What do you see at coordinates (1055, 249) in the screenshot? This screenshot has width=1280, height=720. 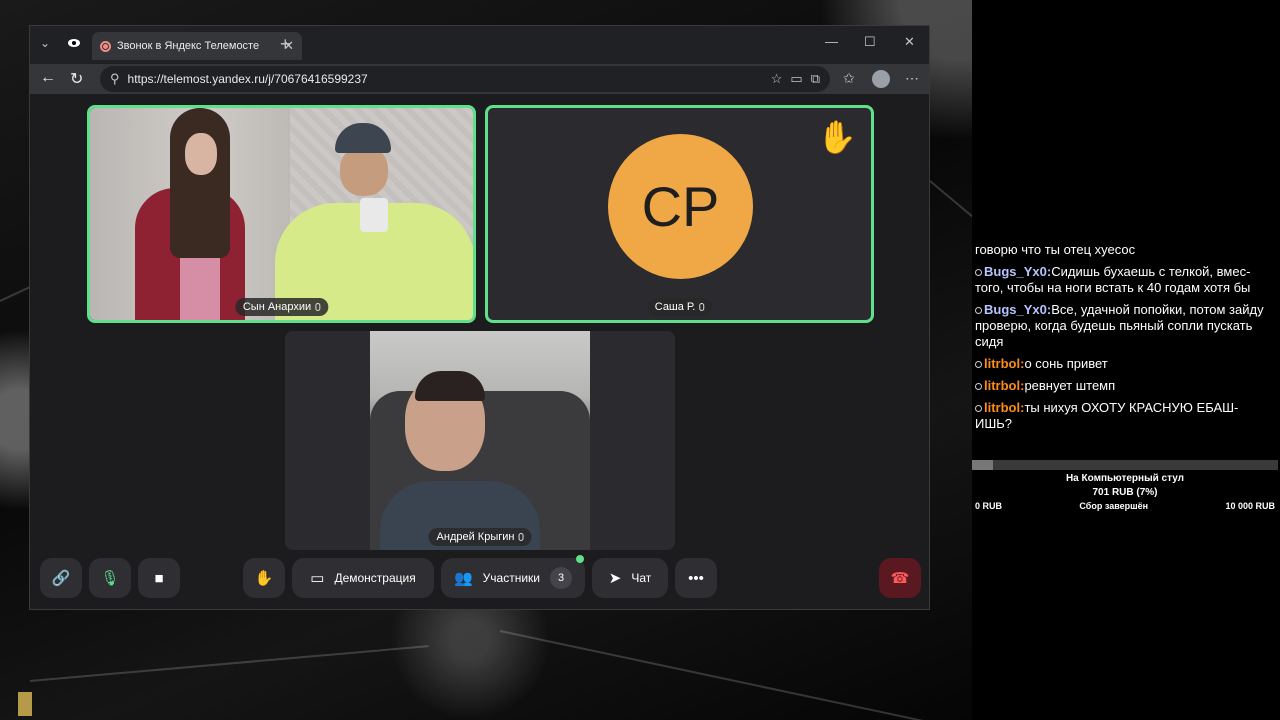 I see `chat-text: говорю что ты отец хуесос` at bounding box center [1055, 249].